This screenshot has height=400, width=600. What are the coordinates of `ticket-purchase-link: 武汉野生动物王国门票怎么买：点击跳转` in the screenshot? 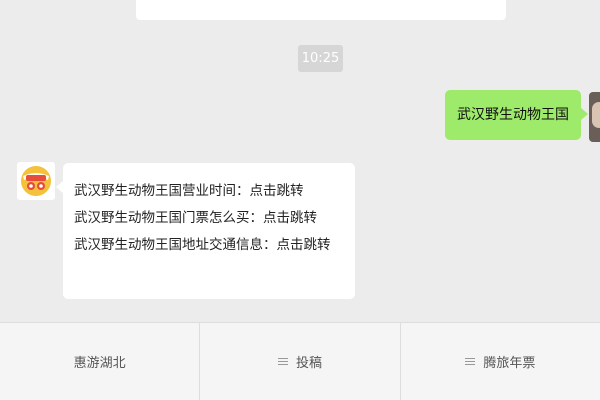 It's located at (209, 218).